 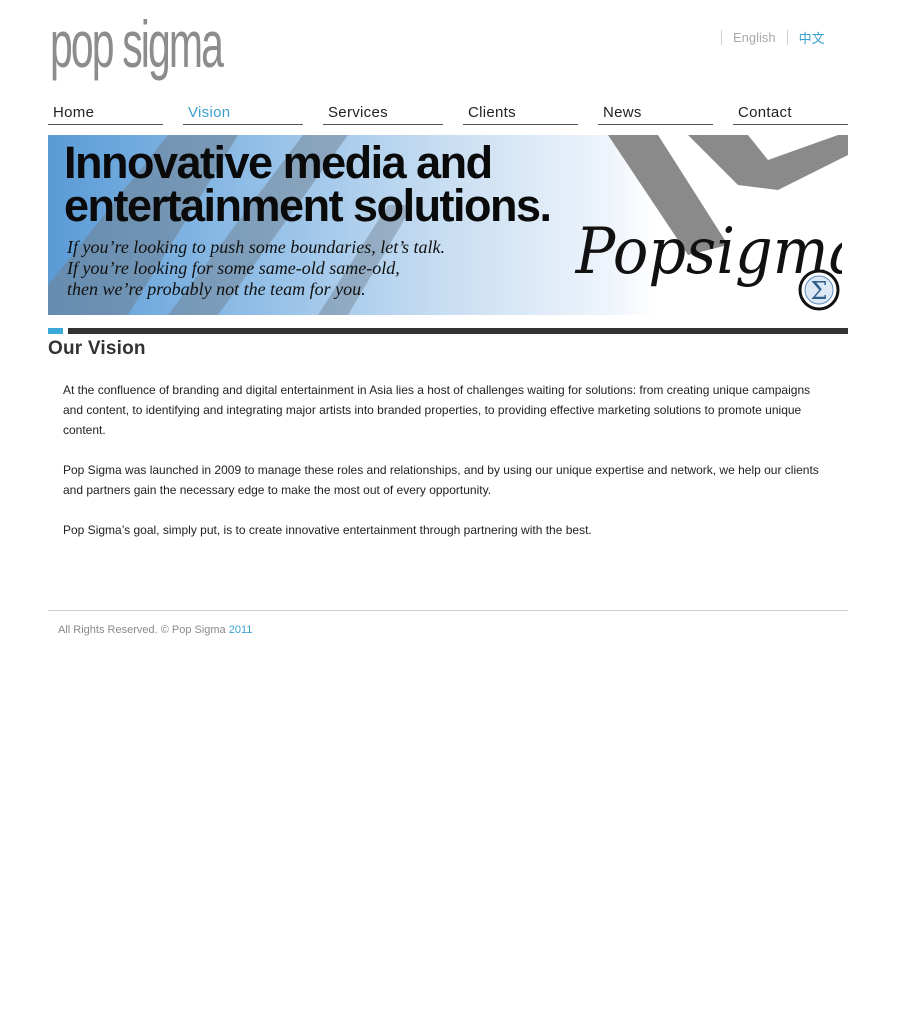 I want to click on footer: All Rights Reserved. © Pop Sigma 2011, so click(x=155, y=630).